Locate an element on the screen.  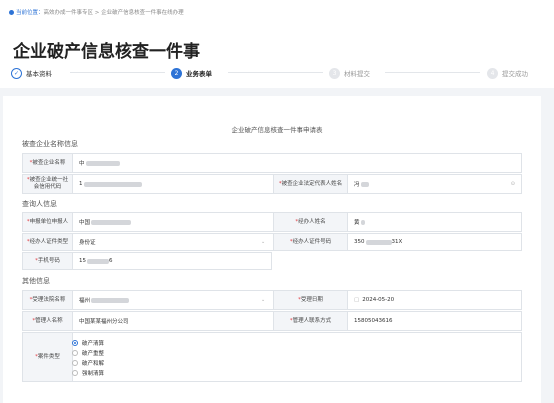
applicant-row: *申报单位申报人 中国 *经办人姓名 黄 is located at coordinates (272, 222).